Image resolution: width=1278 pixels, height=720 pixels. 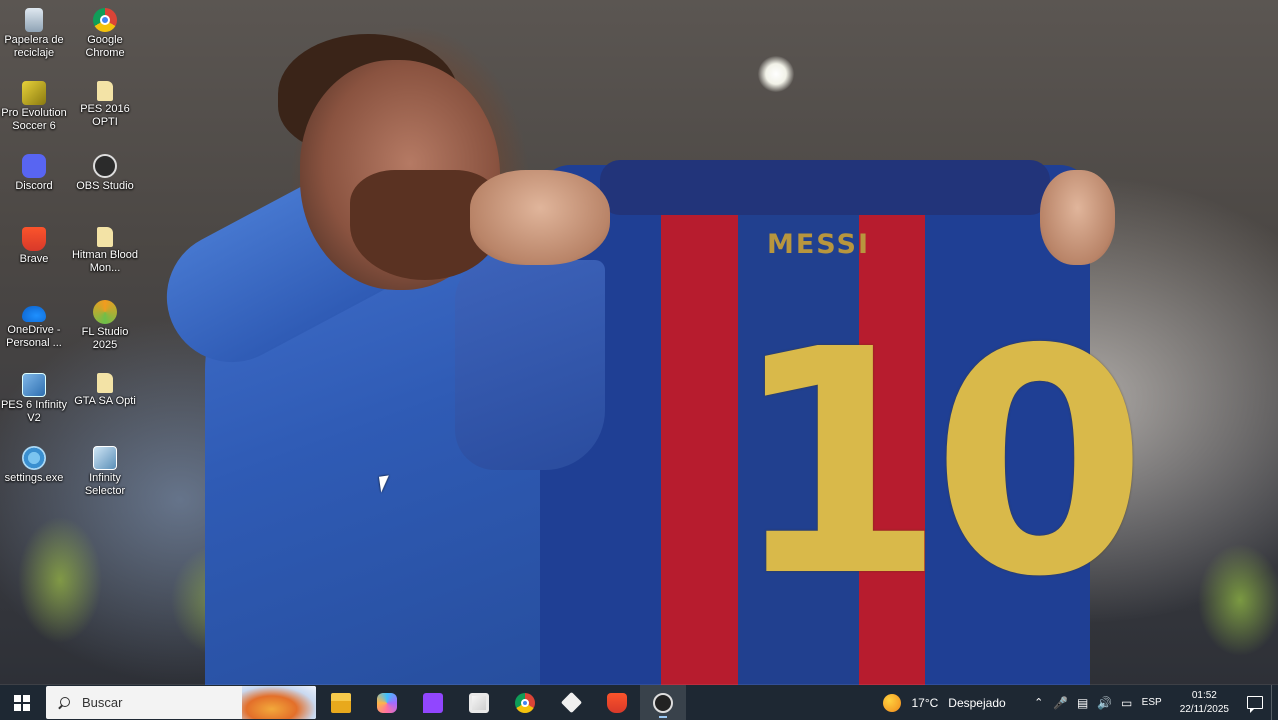 I want to click on copilot-icon, so click(x=387, y=702).